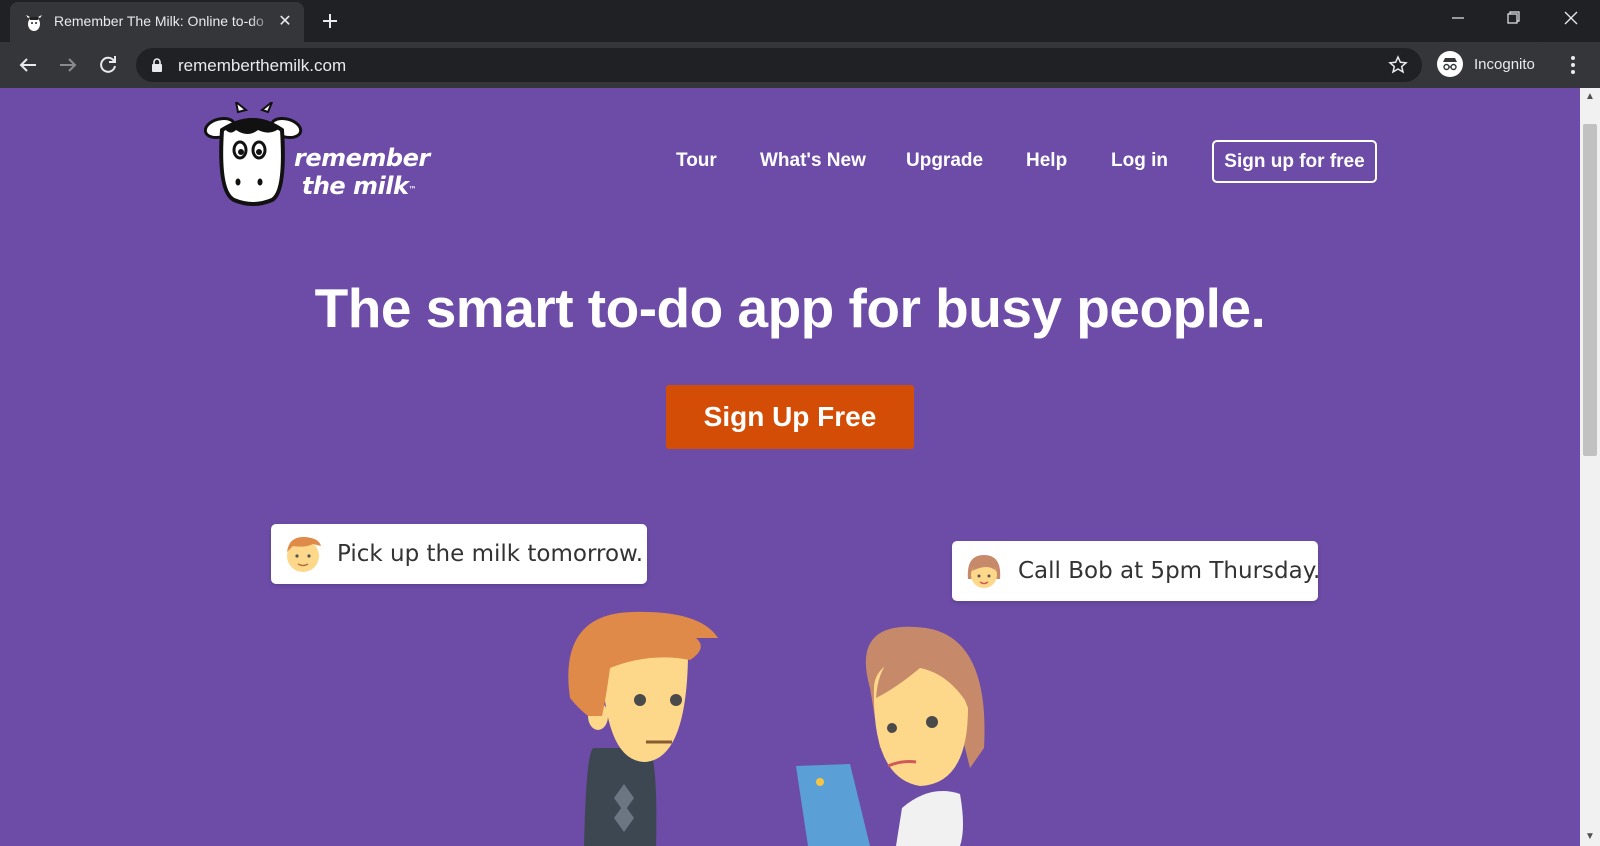  I want to click on page-scrollbar: ▲ ▼, so click(1590, 467).